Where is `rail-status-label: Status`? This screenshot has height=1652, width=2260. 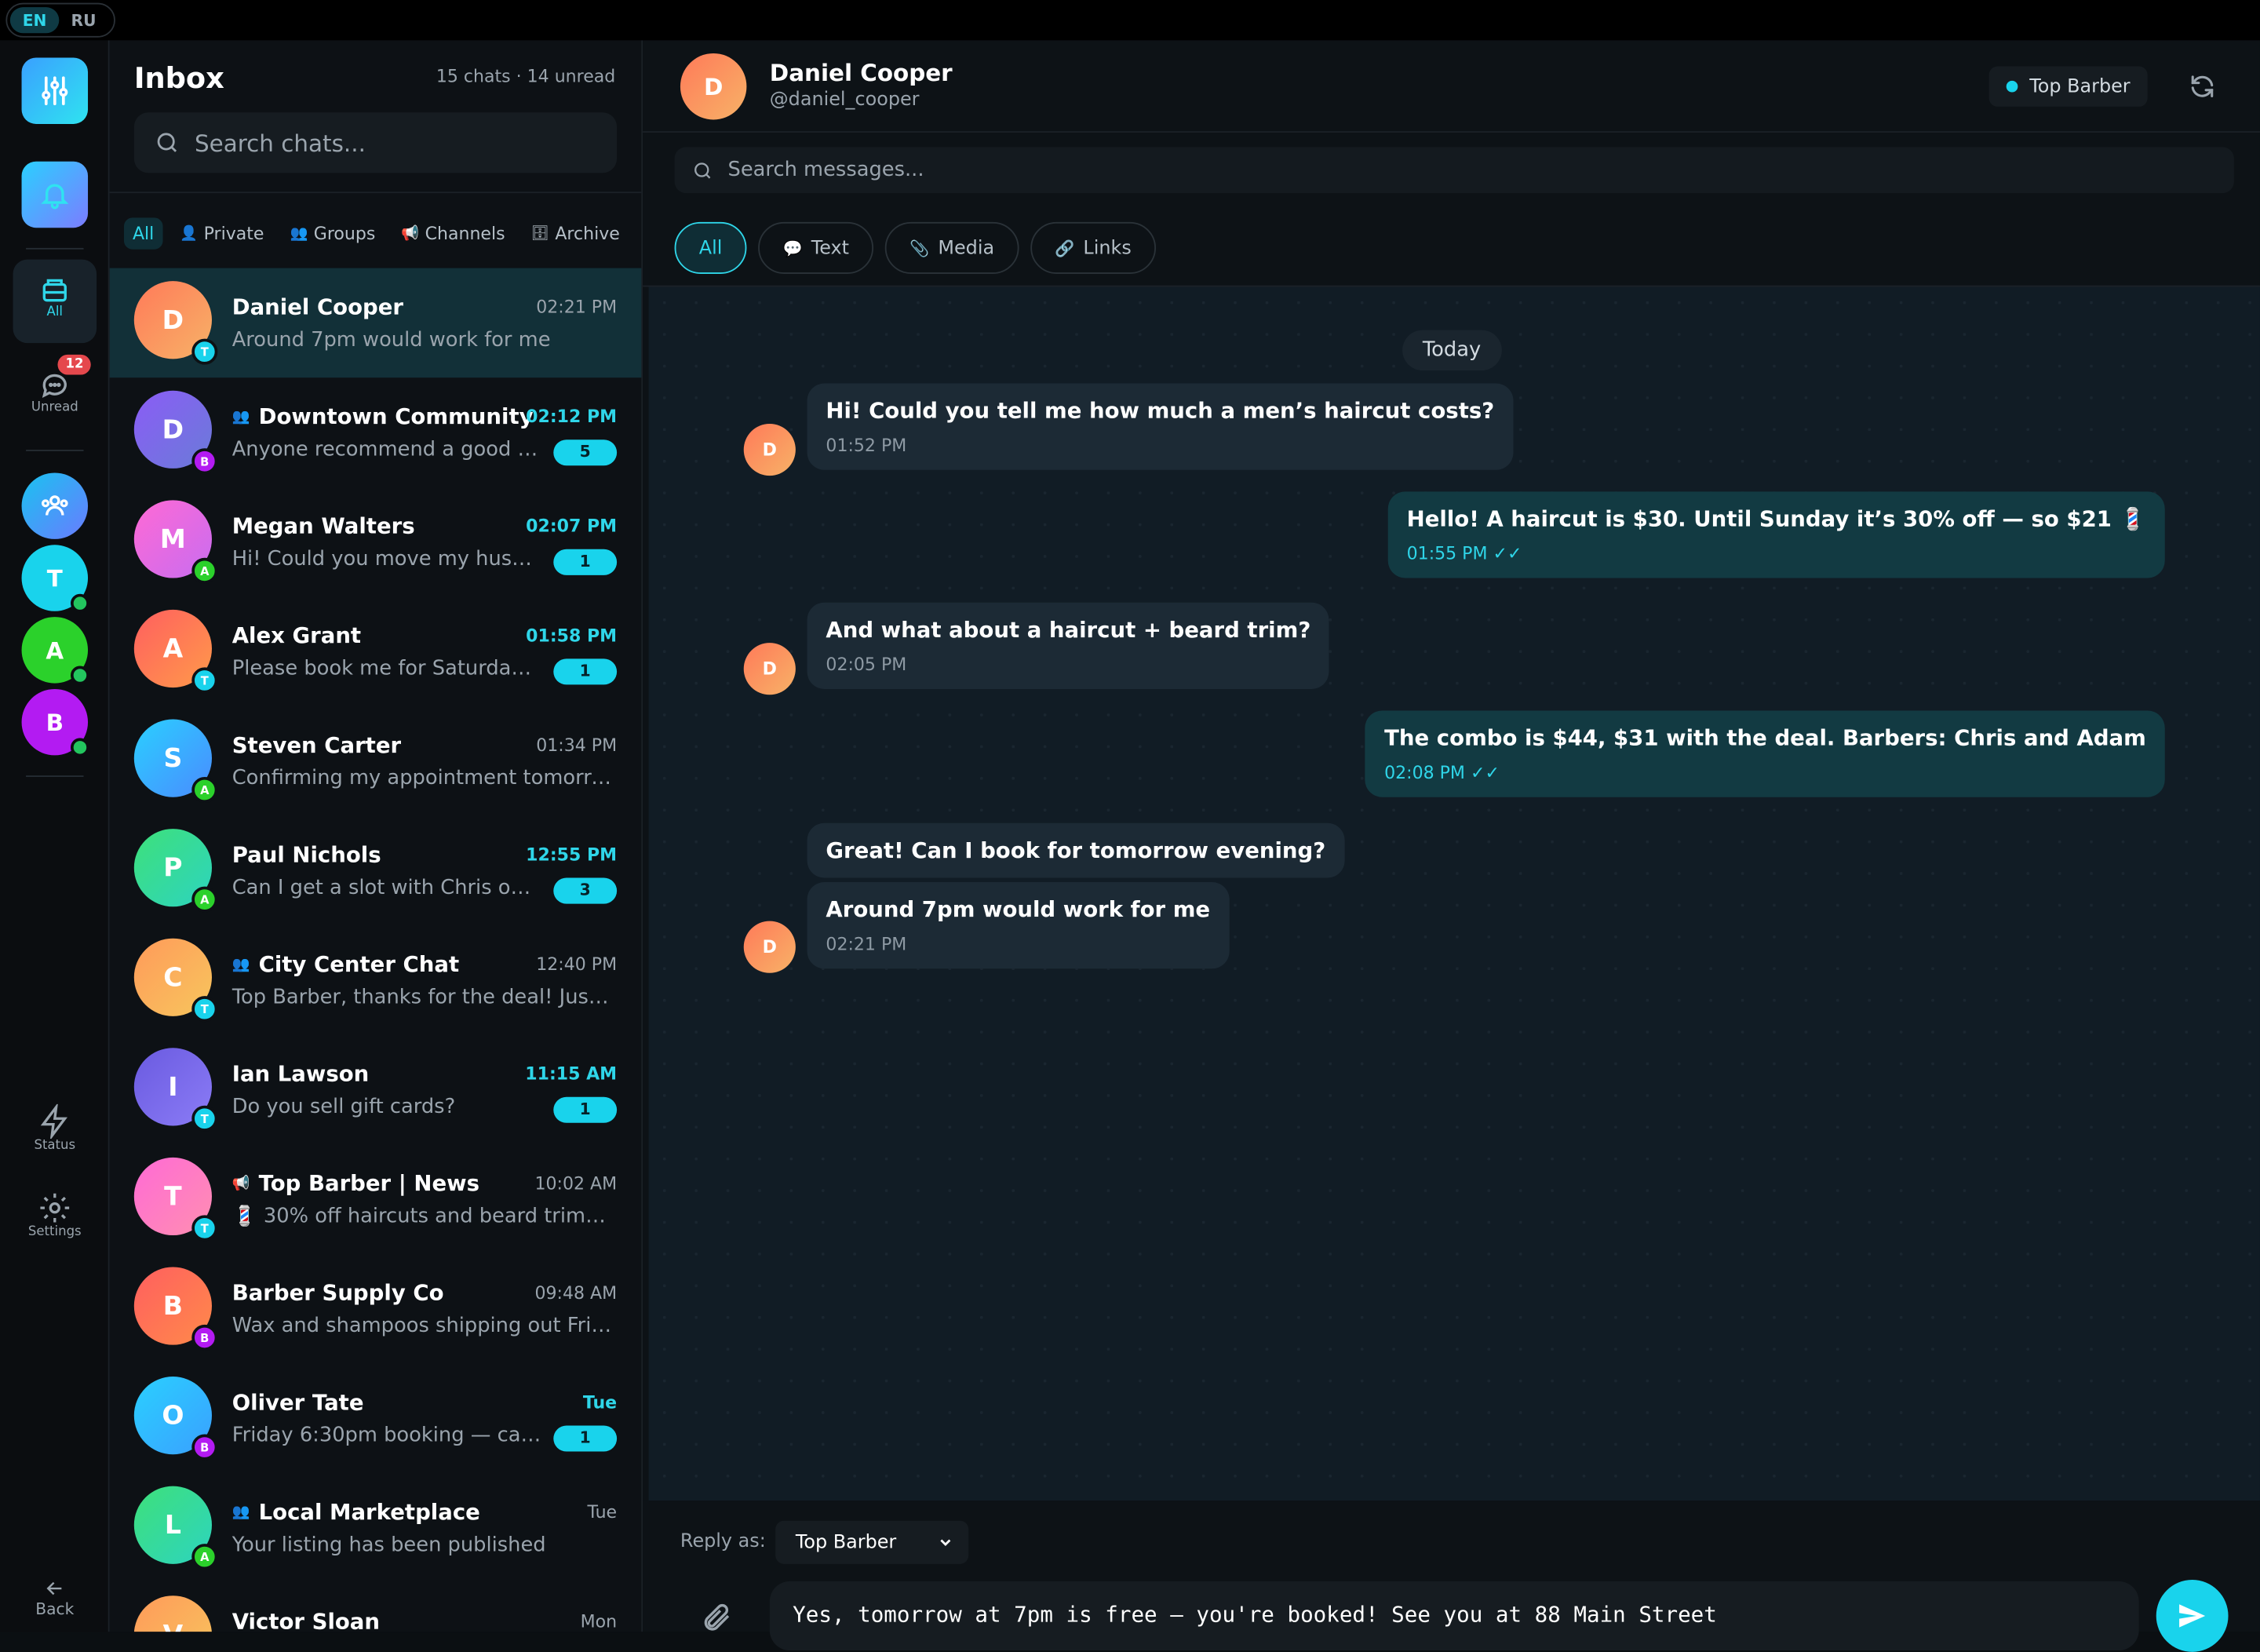
rail-status-label: Status is located at coordinates (55, 1146).